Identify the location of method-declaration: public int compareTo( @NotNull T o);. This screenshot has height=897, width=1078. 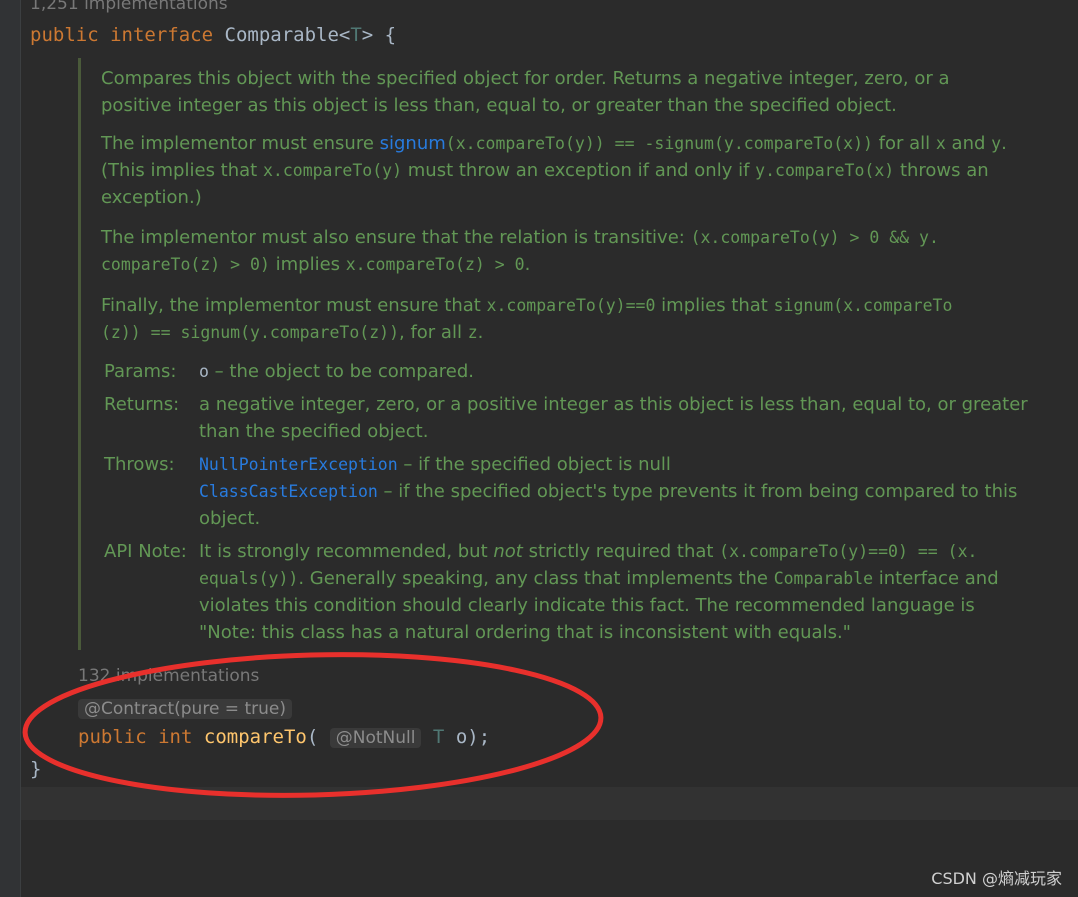
(284, 737).